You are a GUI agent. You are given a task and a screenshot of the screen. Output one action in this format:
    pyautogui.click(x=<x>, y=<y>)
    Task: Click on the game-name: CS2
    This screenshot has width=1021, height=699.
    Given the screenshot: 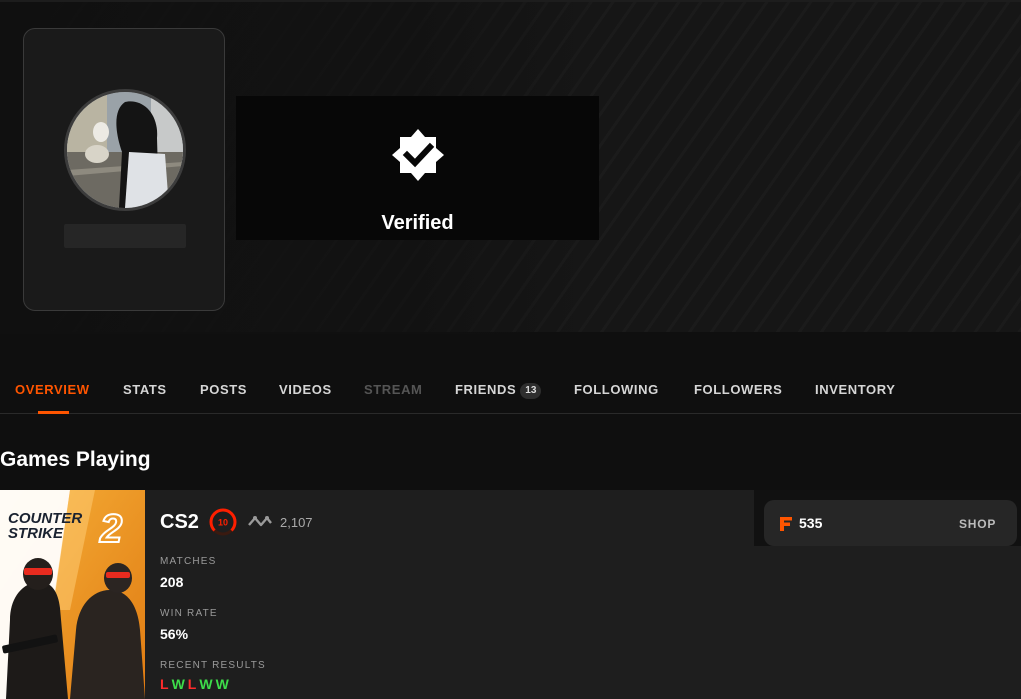 What is the action you would take?
    pyautogui.click(x=179, y=522)
    